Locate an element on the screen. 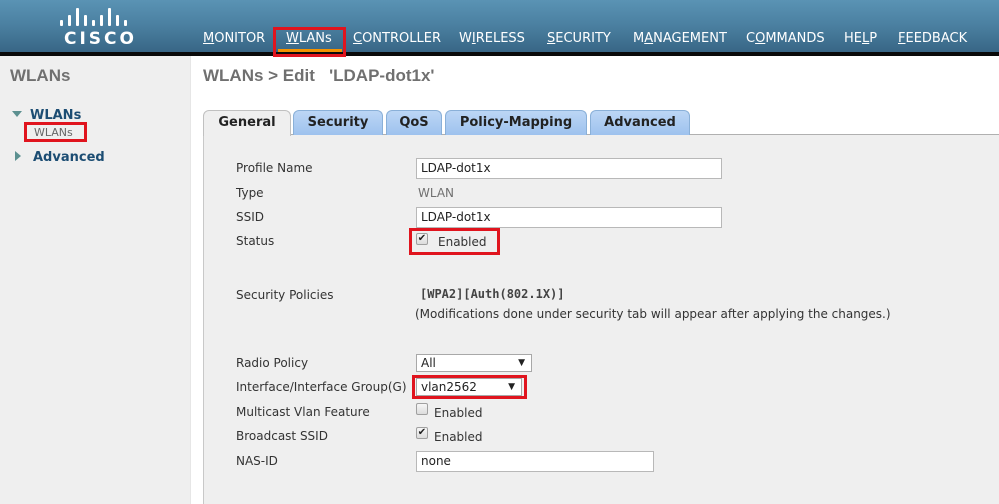 The width and height of the screenshot is (999, 504). nav-wireless: WIRELESS is located at coordinates (492, 39).